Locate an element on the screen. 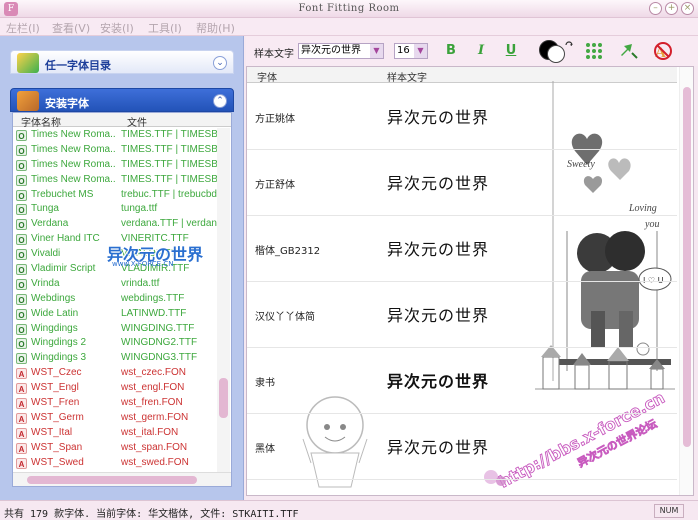  menu-item-help: 帮助(H) is located at coordinates (215, 28).